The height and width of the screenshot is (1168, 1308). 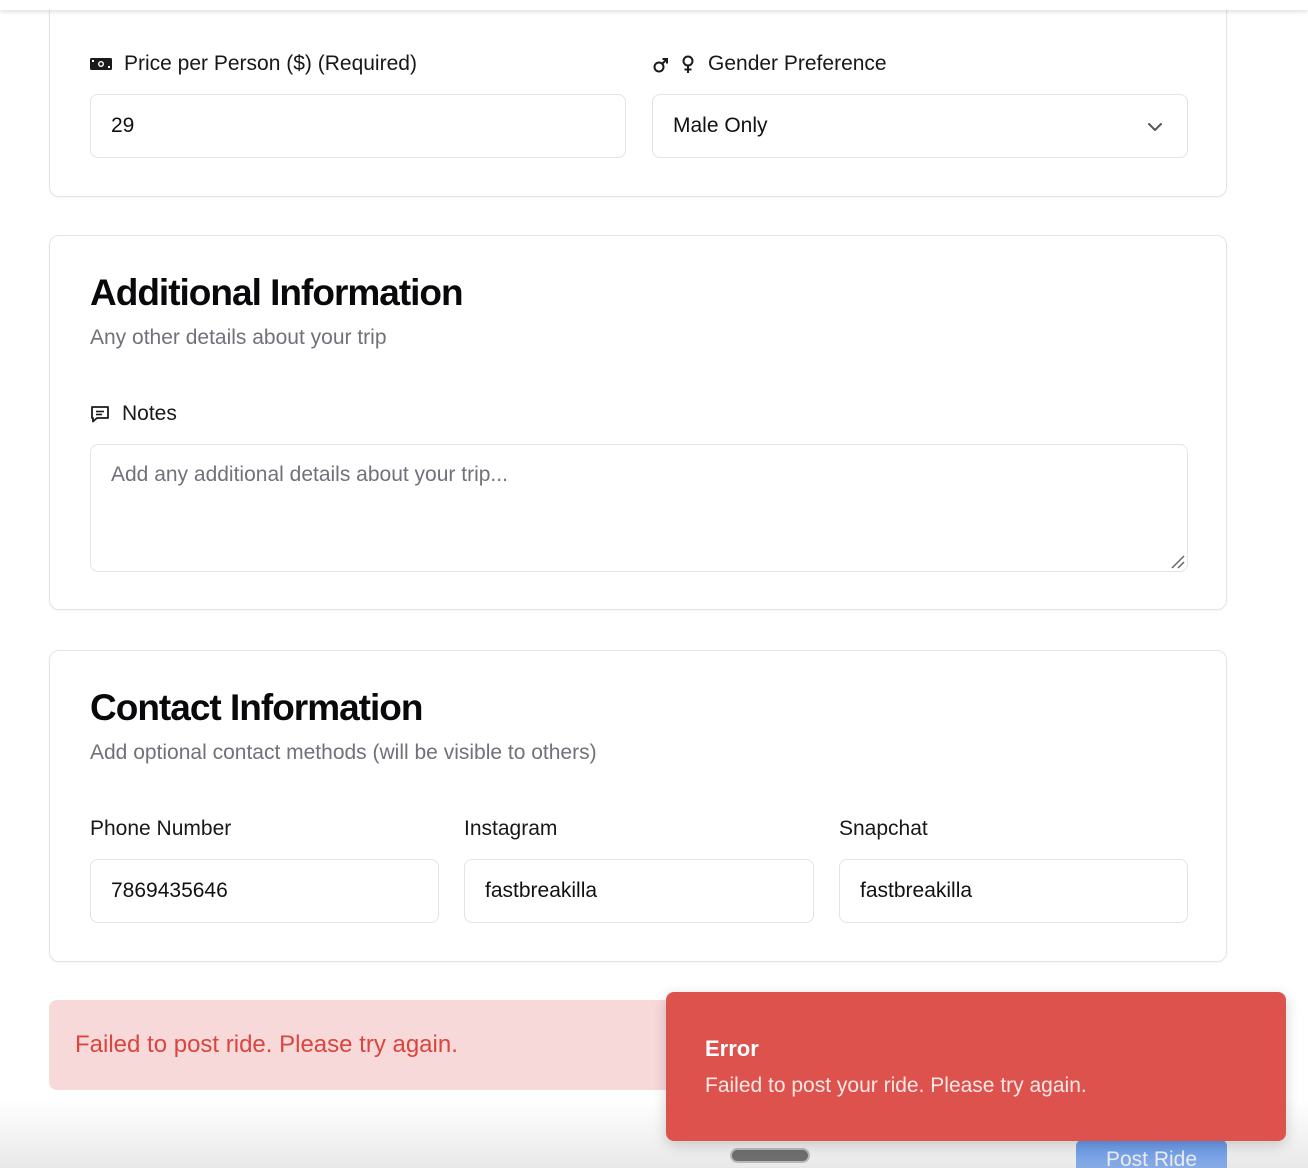 What do you see at coordinates (253, 64) in the screenshot?
I see `price-label: Price per Person ($) (Required)` at bounding box center [253, 64].